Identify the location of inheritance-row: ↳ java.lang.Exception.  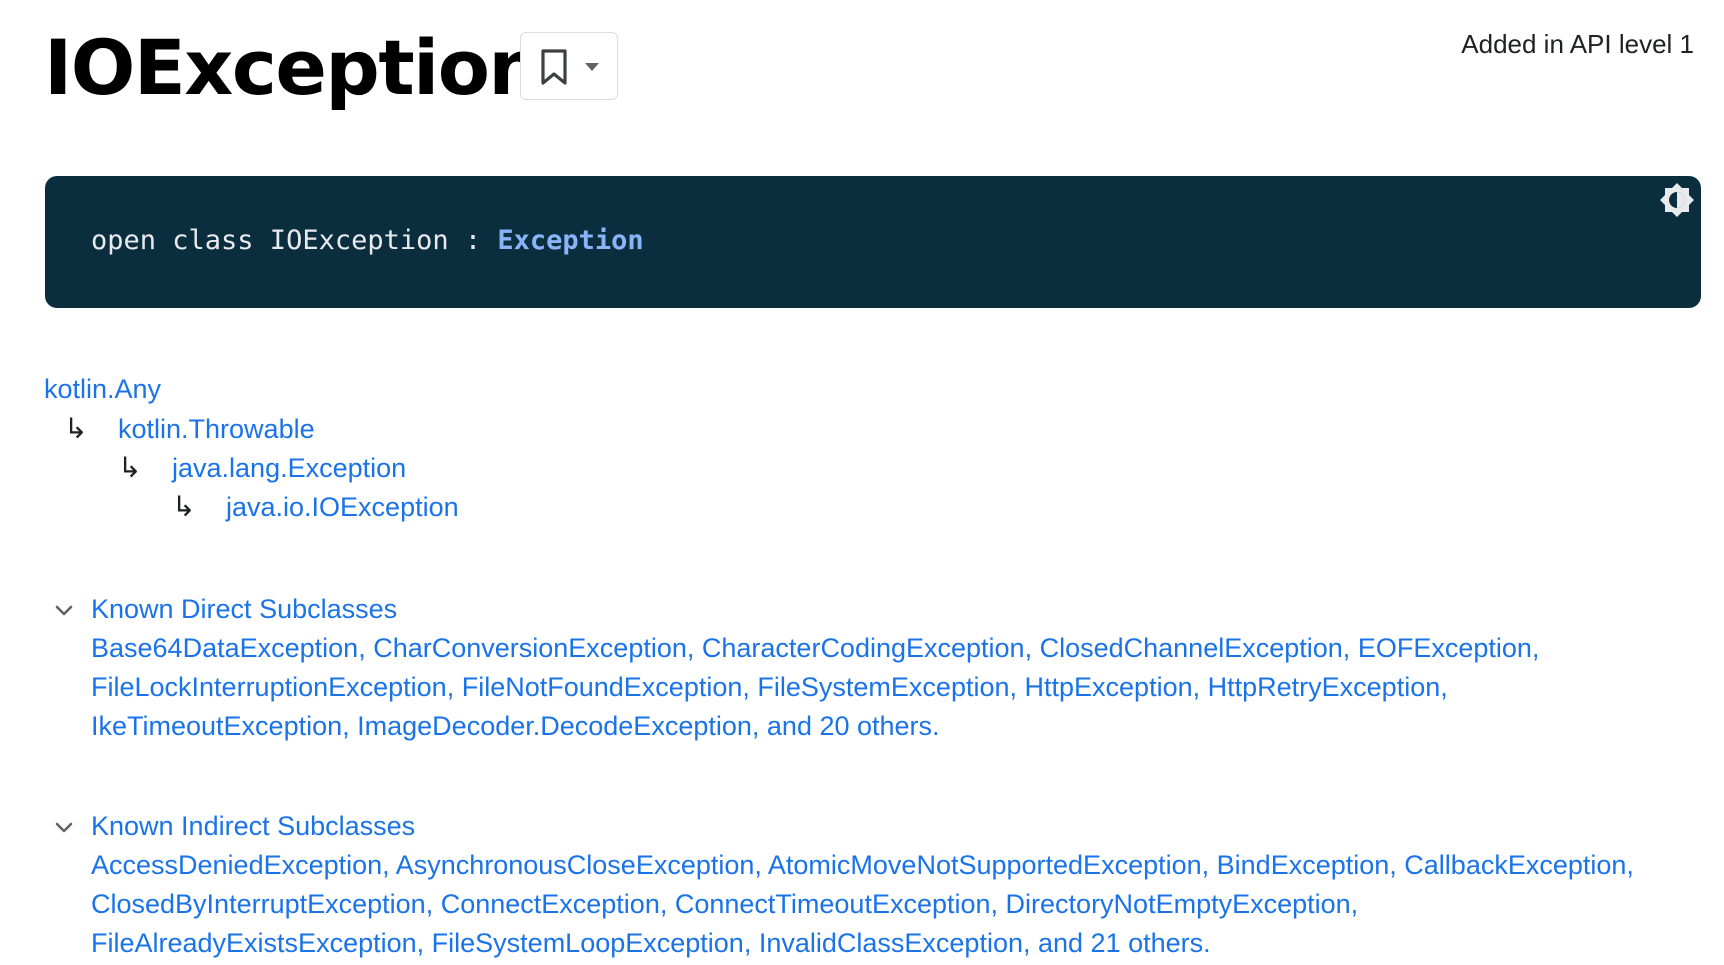
(251, 467).